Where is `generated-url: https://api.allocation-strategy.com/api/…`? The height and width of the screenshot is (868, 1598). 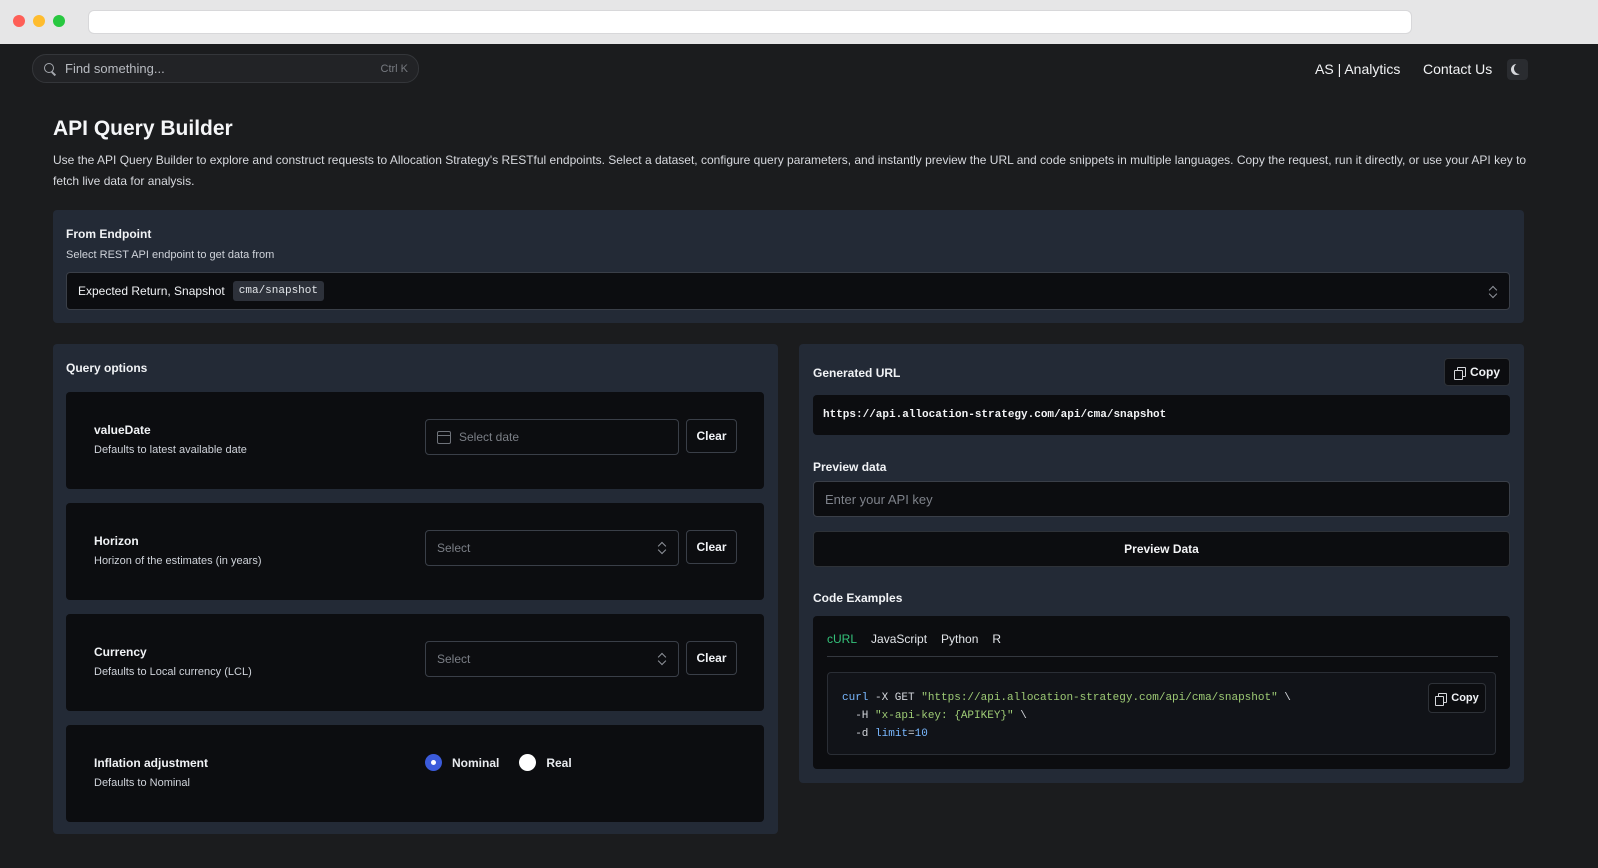
generated-url: https://api.allocation-strategy.com/api/… is located at coordinates (1161, 415).